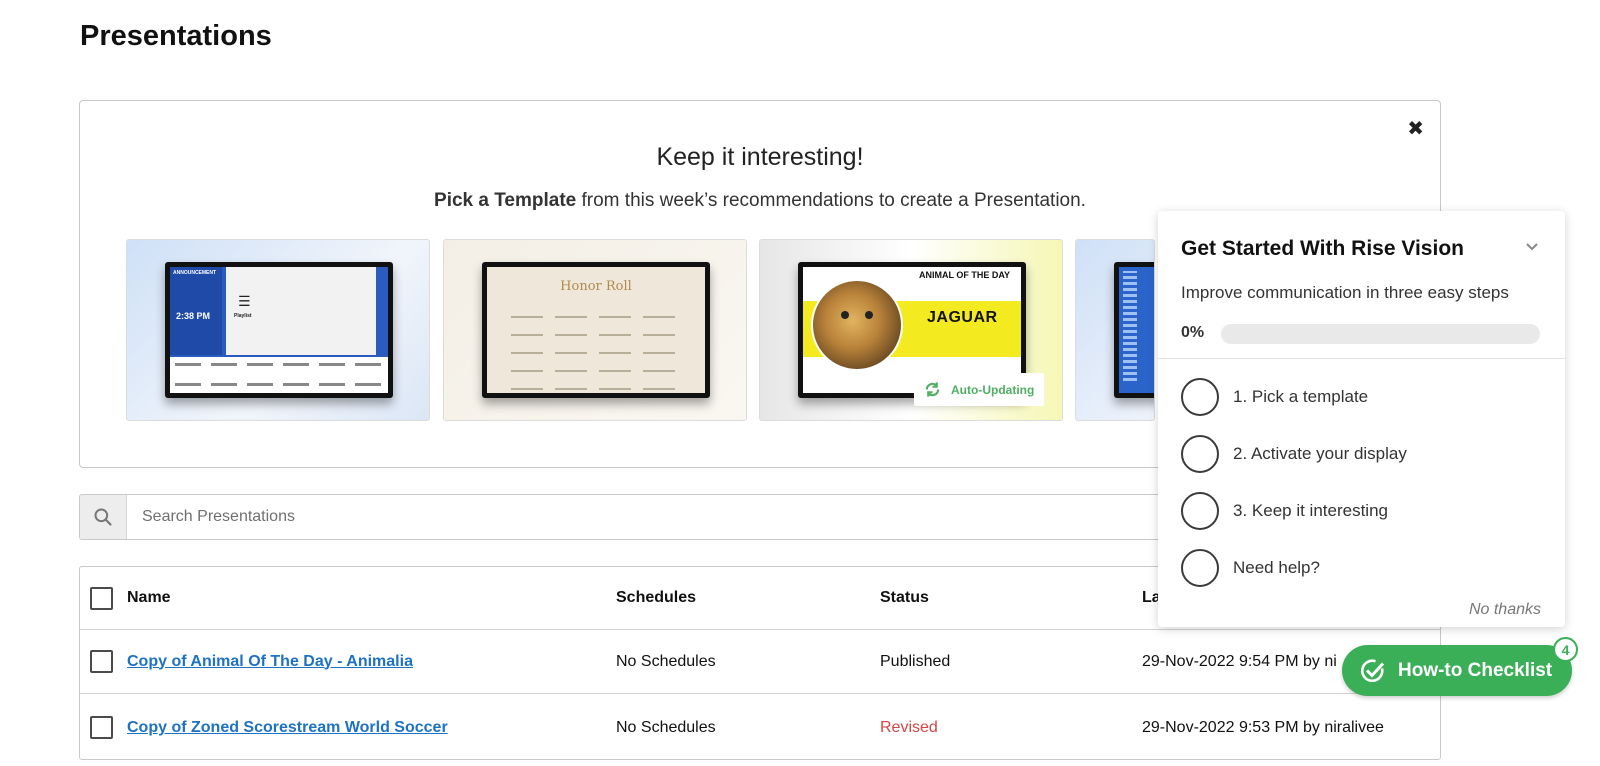  What do you see at coordinates (915, 661) in the screenshot?
I see `row-status: Published` at bounding box center [915, 661].